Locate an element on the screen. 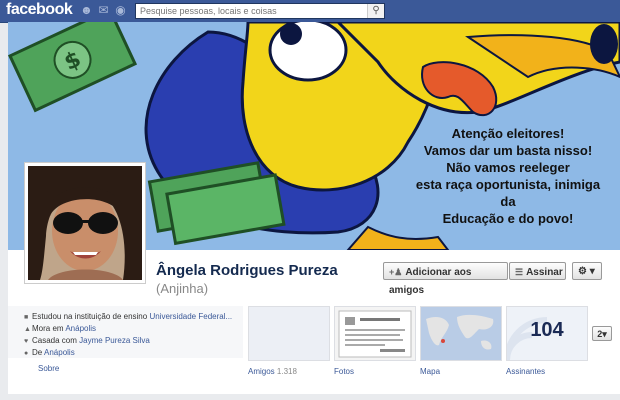 This screenshot has width=620, height=400. top-navigation-bar: facebook ☻ ✉ ◉ ⚲ is located at coordinates (310, 11).